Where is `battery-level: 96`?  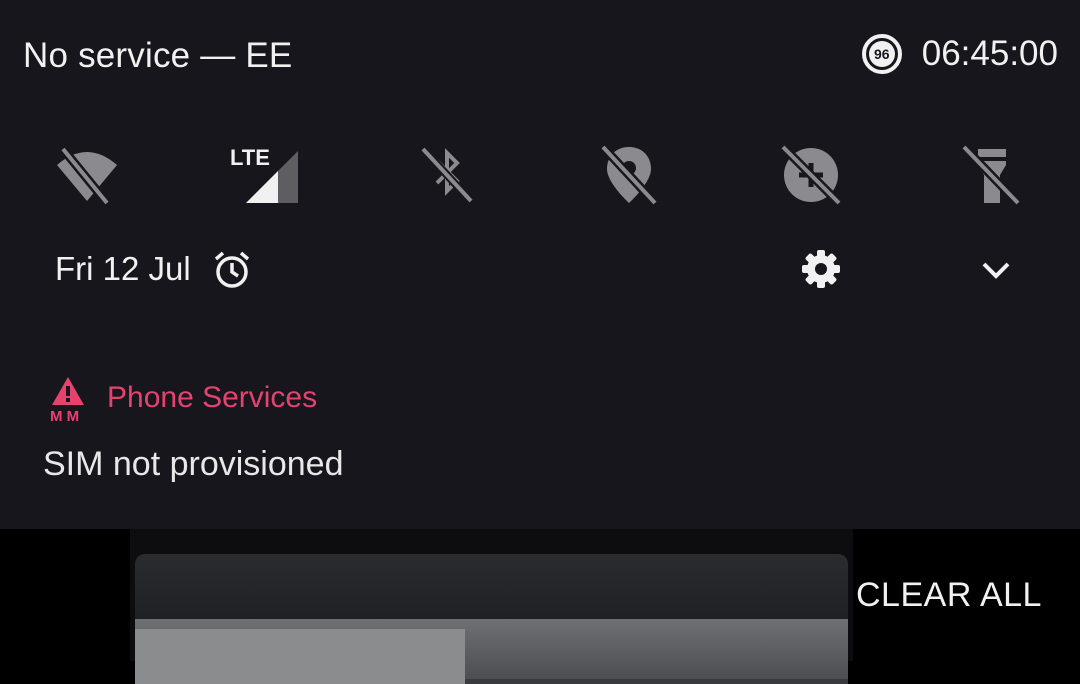 battery-level: 96 is located at coordinates (881, 54).